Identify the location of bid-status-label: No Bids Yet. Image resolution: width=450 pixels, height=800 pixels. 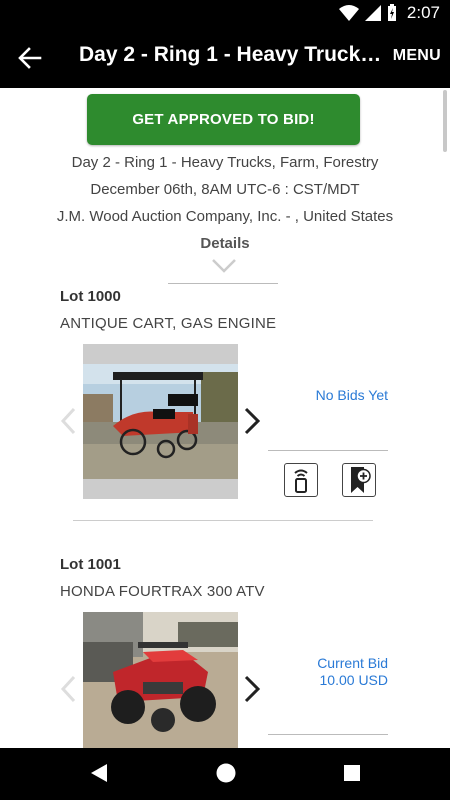
(351, 395).